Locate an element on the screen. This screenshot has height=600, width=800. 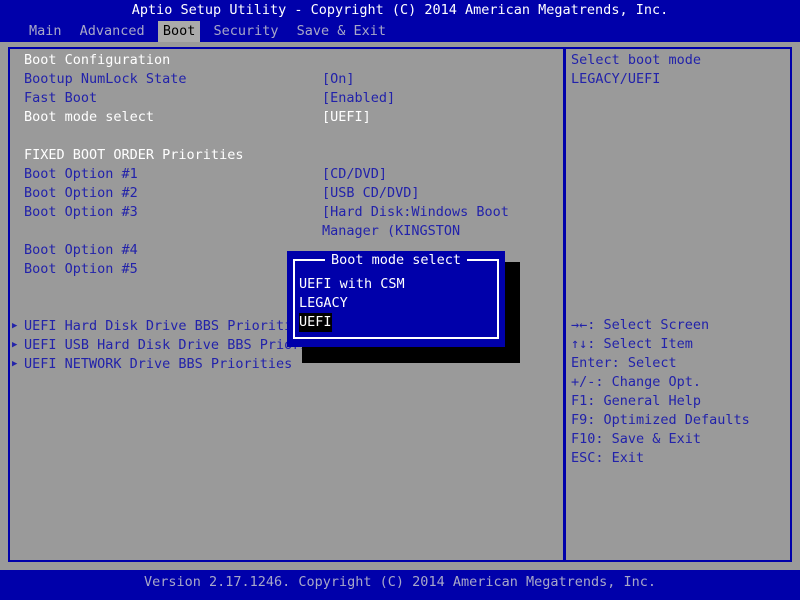
menu-item-save-exit: Save & Exit is located at coordinates (341, 31).